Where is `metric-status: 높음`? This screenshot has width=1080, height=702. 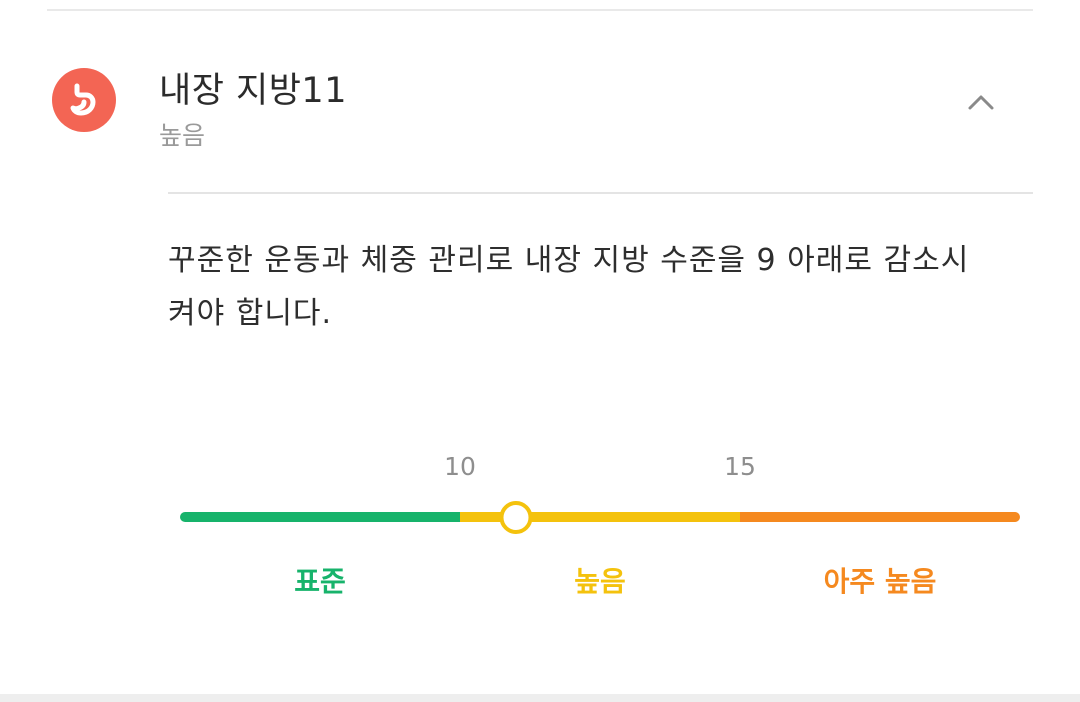 metric-status: 높음 is located at coordinates (182, 135).